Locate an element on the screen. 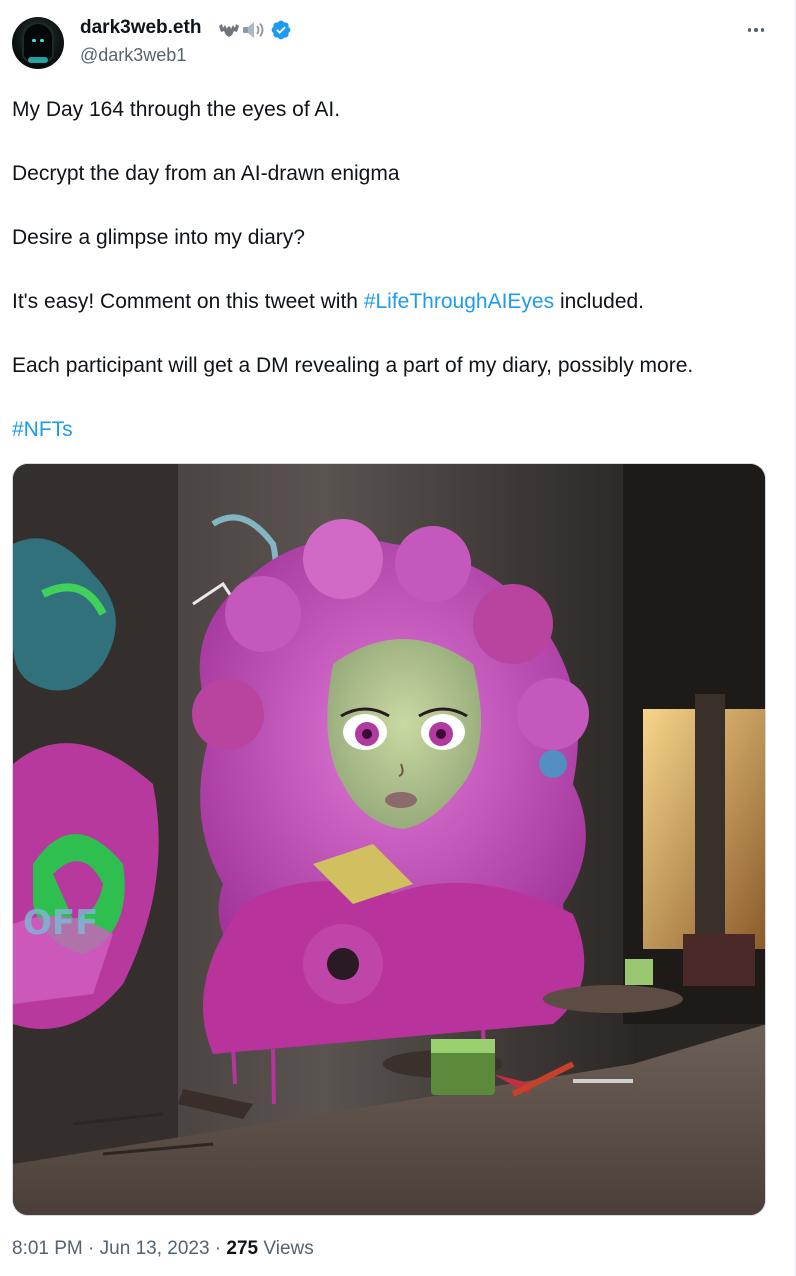 This screenshot has width=796, height=1276. avatar is located at coordinates (38, 43).